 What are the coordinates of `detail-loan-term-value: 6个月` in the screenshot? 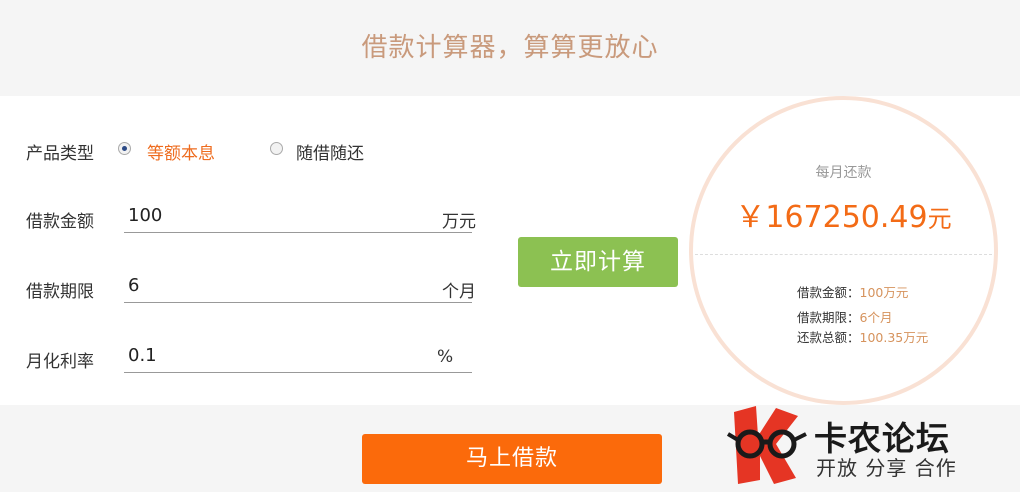 It's located at (876, 317).